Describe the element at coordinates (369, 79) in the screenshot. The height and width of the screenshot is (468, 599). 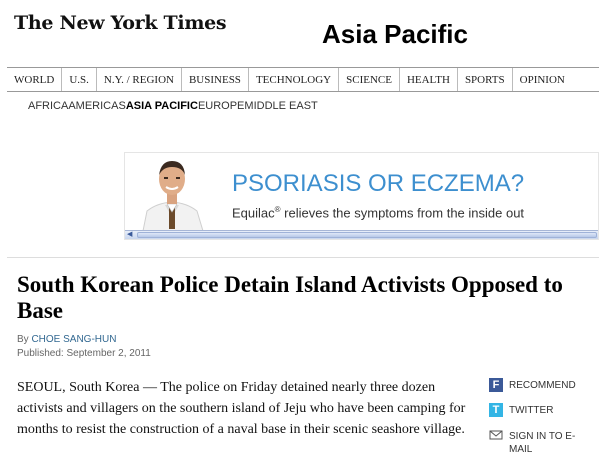
I see `nav-item-science: SCIENCE` at that location.